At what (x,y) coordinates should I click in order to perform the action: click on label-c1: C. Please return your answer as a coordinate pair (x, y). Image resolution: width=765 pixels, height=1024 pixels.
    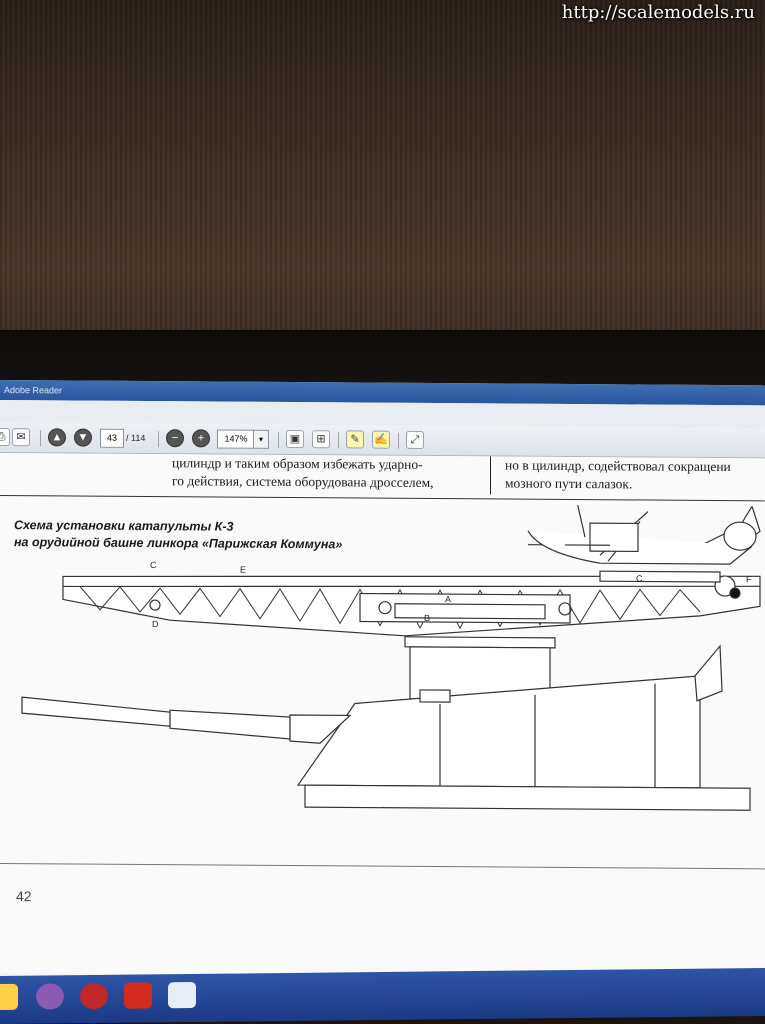
    Looking at the image, I should click on (153, 565).